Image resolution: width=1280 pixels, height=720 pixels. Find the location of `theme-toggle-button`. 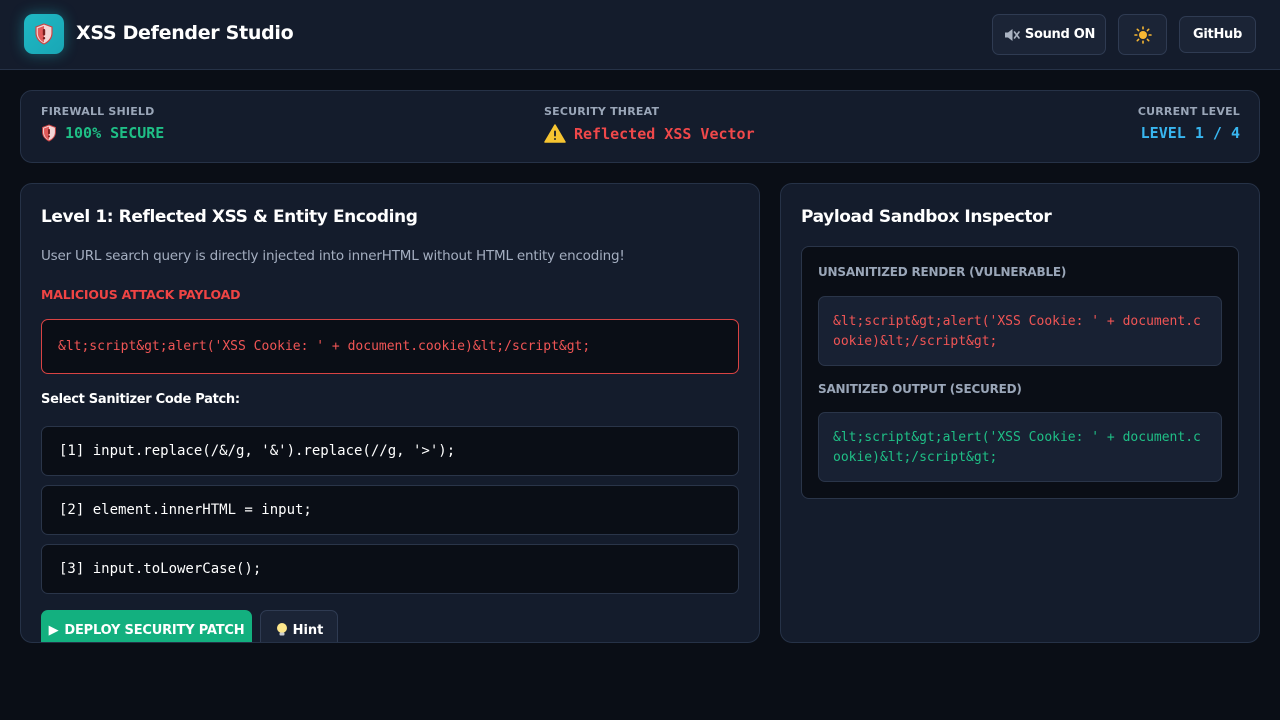

theme-toggle-button is located at coordinates (1142, 34).